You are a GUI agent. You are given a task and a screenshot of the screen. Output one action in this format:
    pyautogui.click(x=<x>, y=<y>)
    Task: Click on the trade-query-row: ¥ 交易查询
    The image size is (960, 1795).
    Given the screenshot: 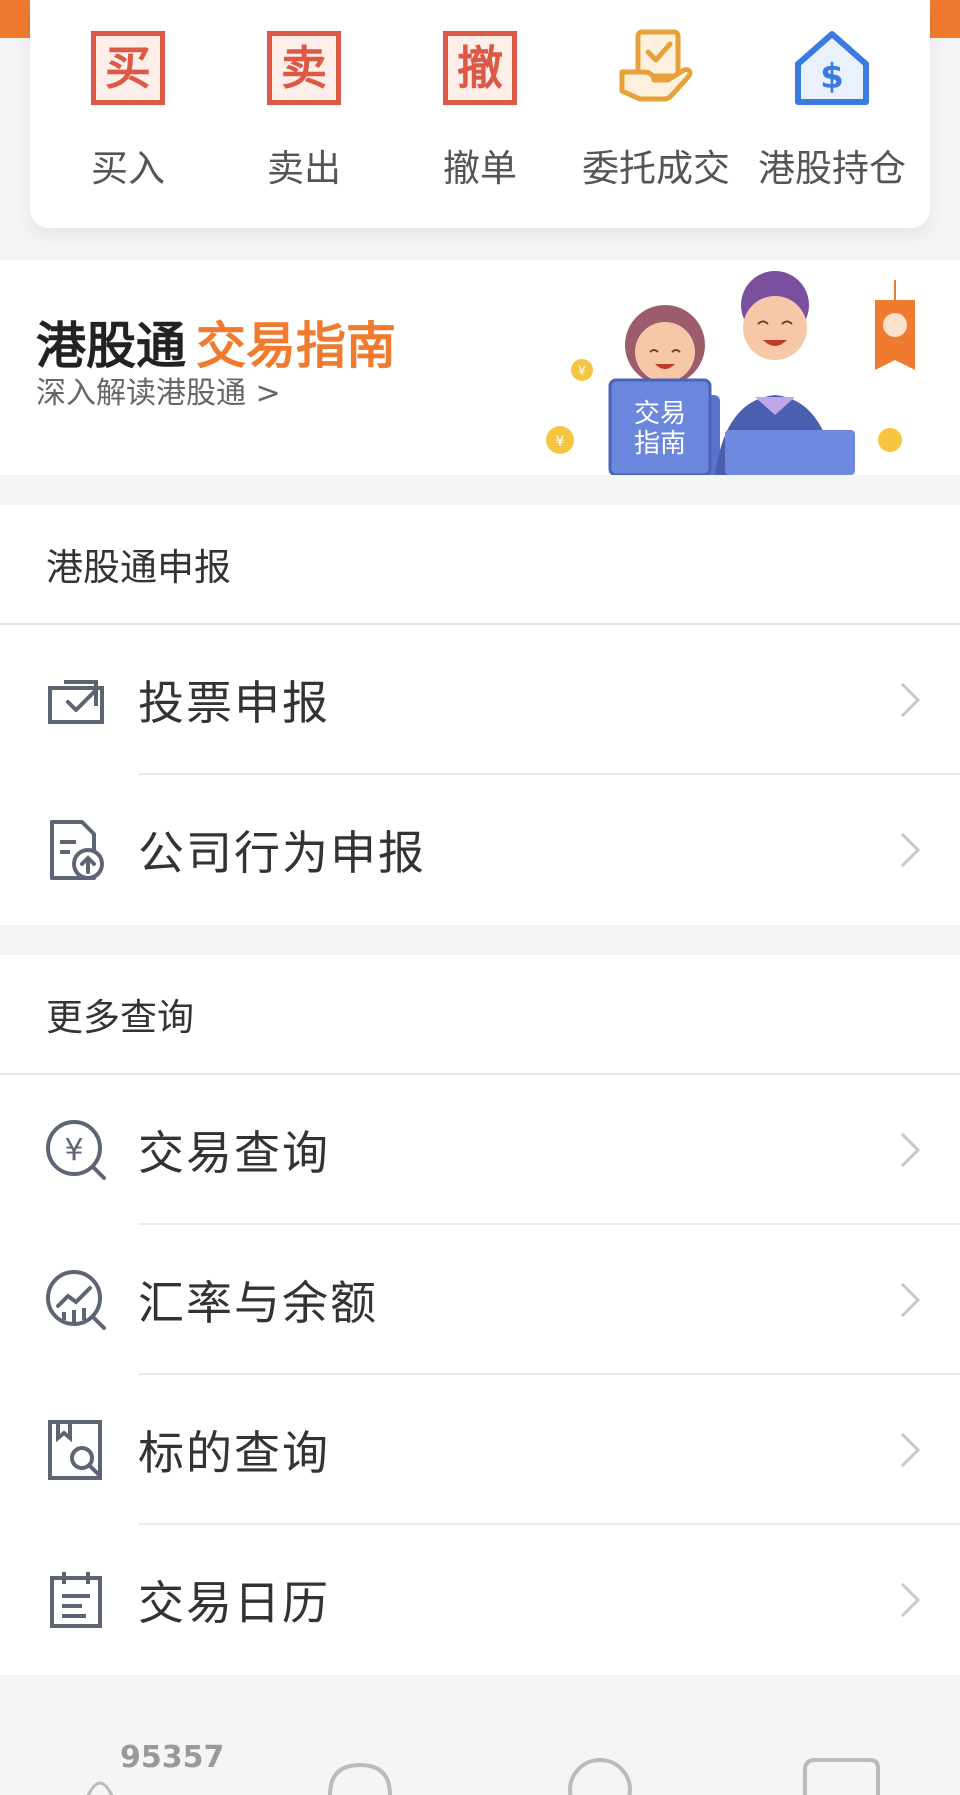 What is the action you would take?
    pyautogui.click(x=480, y=1150)
    